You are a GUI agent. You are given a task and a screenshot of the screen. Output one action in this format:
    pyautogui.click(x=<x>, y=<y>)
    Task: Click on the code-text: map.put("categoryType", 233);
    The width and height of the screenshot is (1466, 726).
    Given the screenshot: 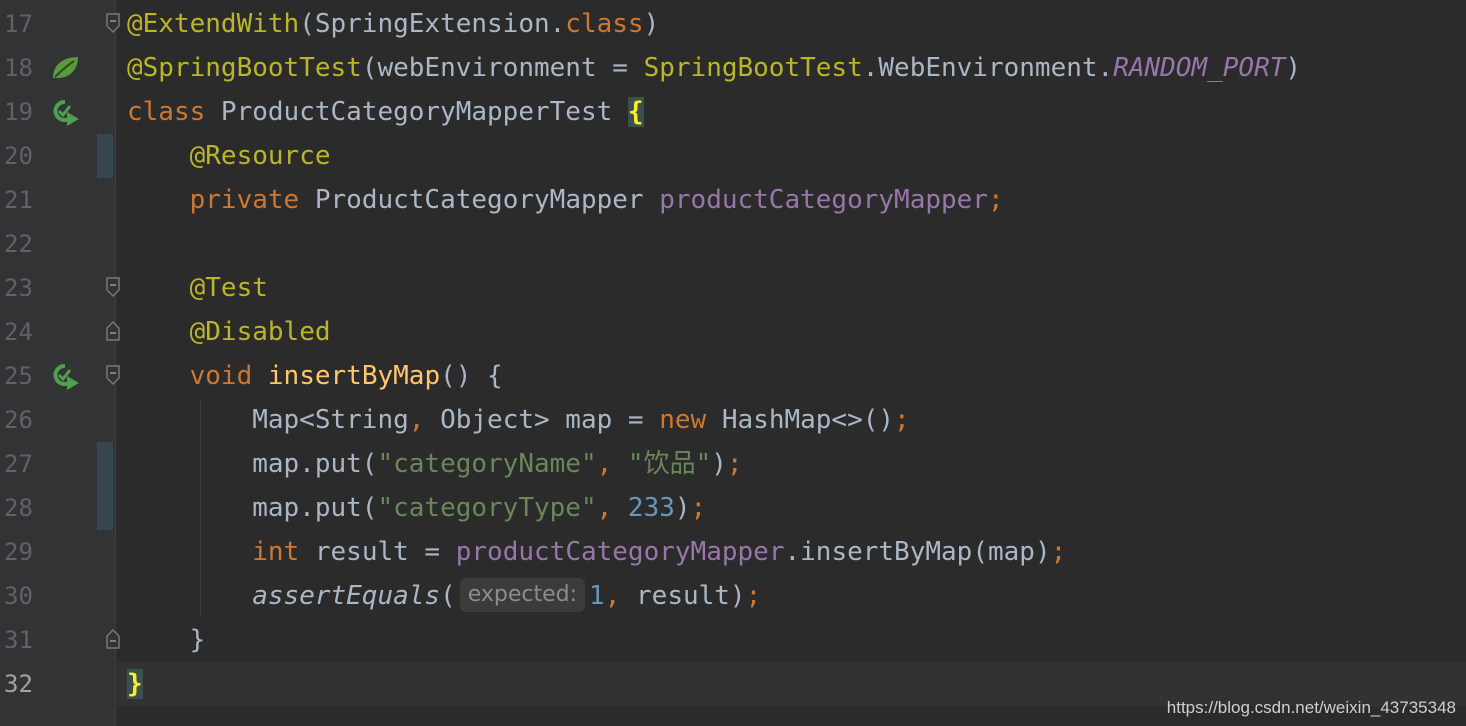 What is the action you would take?
    pyautogui.click(x=416, y=508)
    